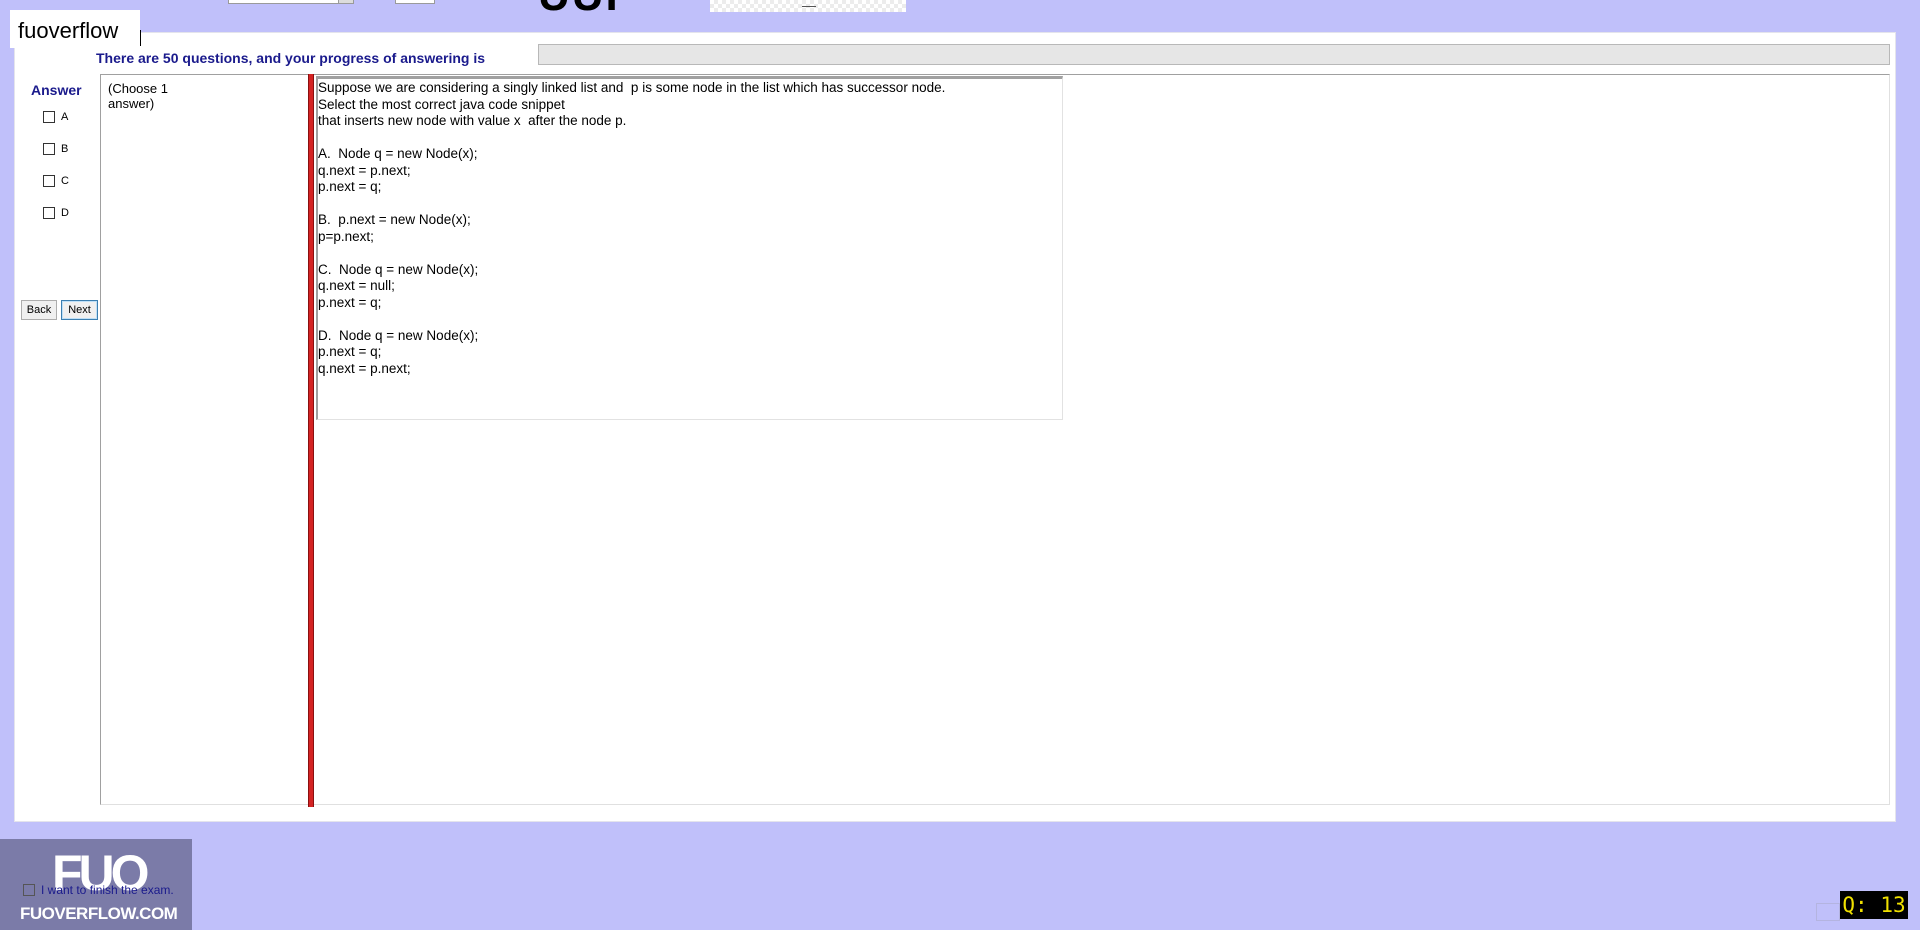 This screenshot has width=1920, height=930. What do you see at coordinates (64, 117) in the screenshot?
I see `option-a-label: A` at bounding box center [64, 117].